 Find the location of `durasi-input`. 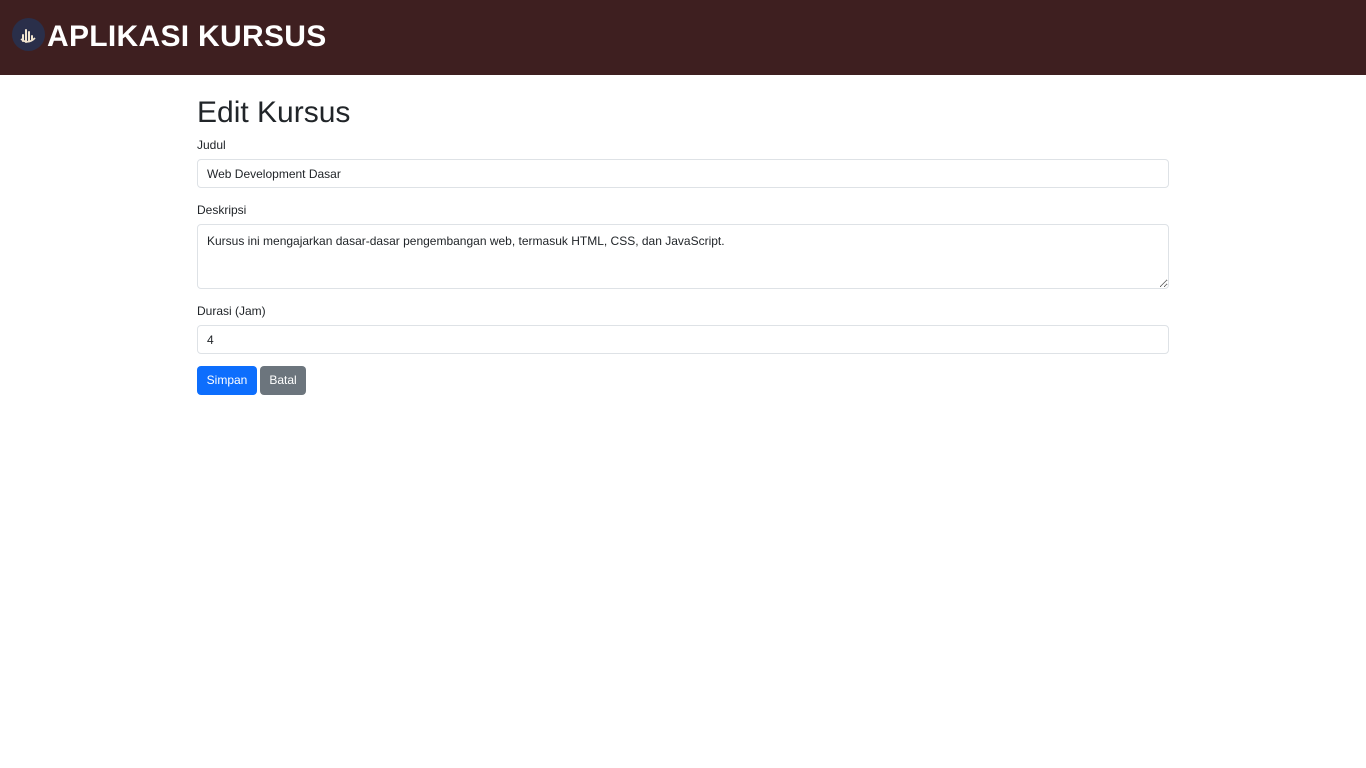

durasi-input is located at coordinates (683, 339).